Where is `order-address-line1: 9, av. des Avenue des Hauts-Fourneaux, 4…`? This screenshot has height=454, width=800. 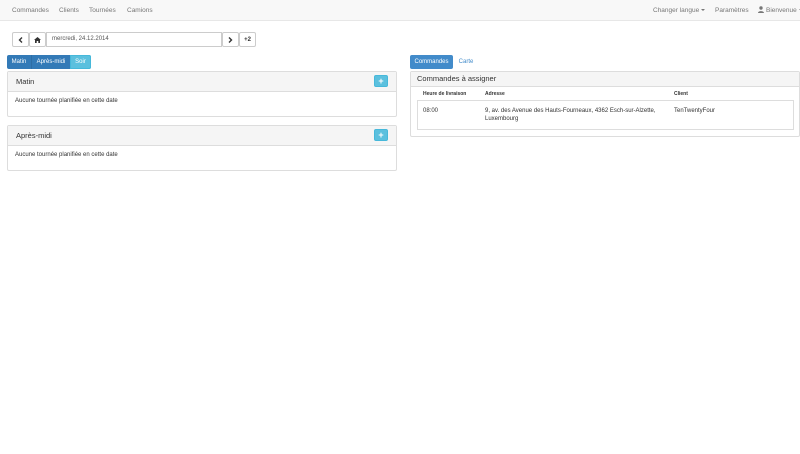 order-address-line1: 9, av. des Avenue des Hauts-Fourneaux, 4… is located at coordinates (570, 111).